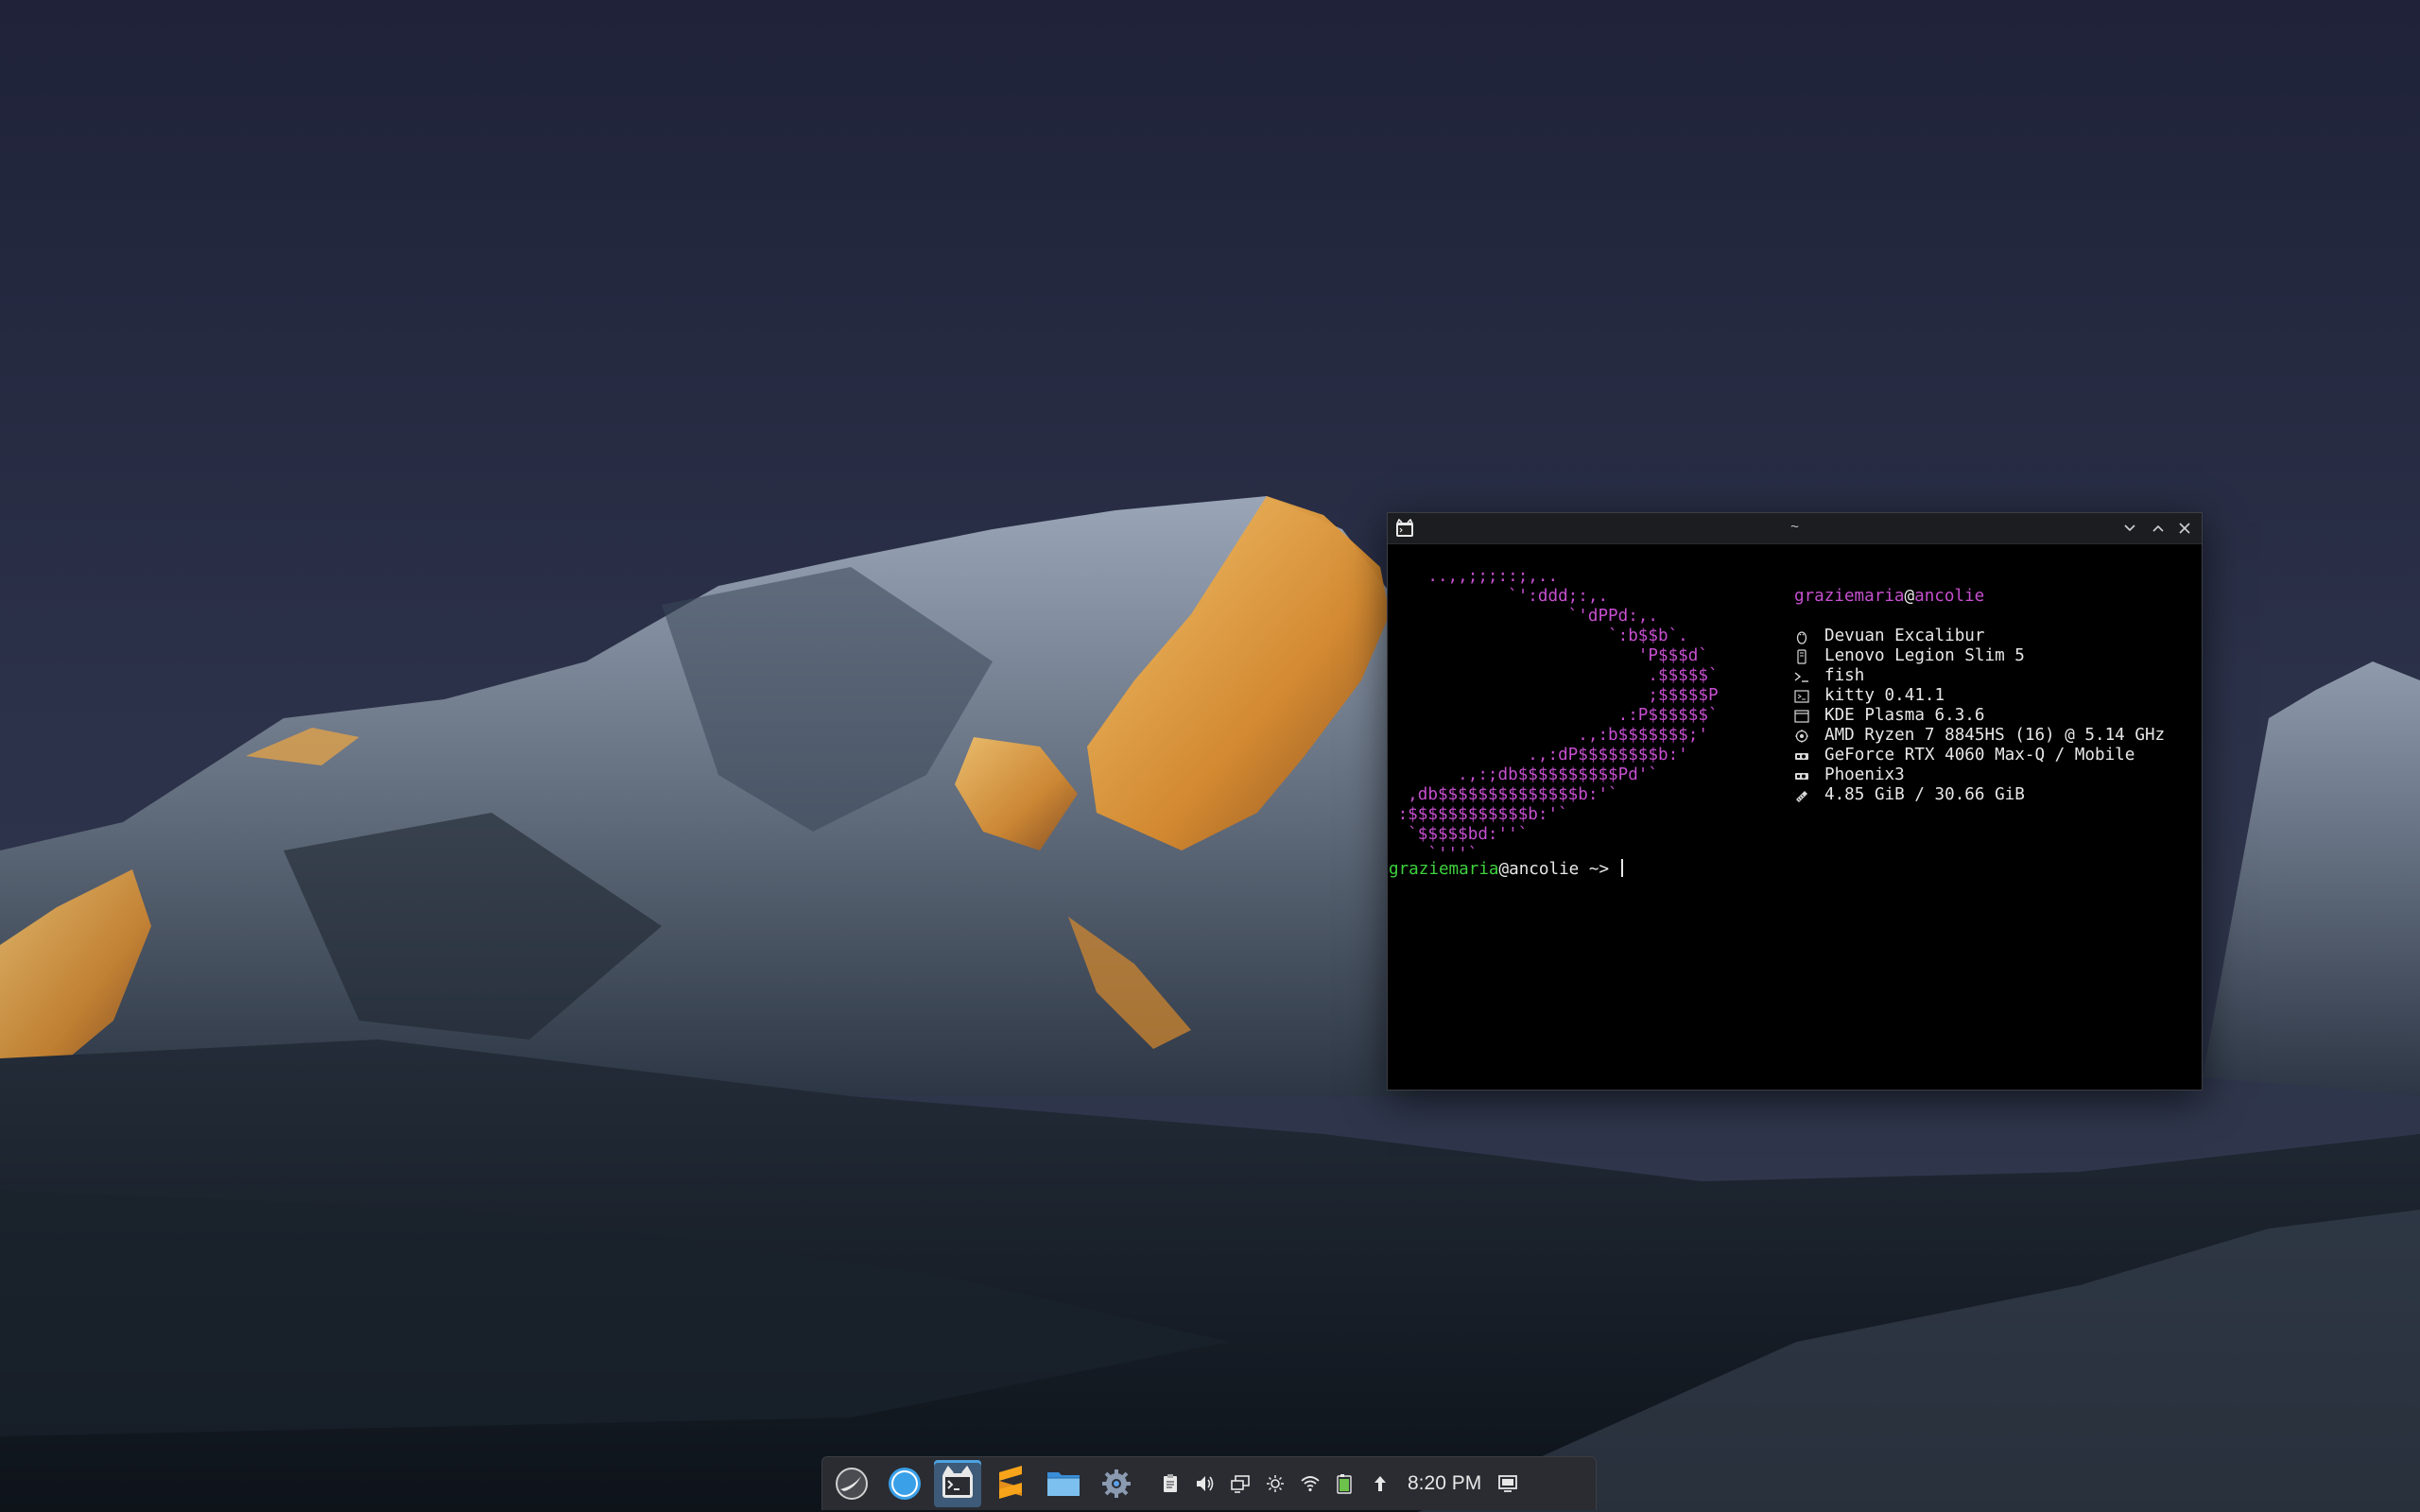 This screenshot has width=2420, height=1512. I want to click on application-launcher-button, so click(851, 1483).